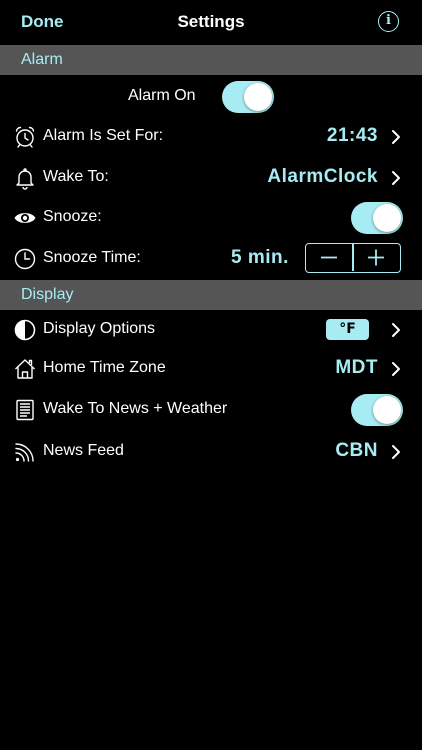 The image size is (422, 750). I want to click on plus-icon, so click(376, 257).